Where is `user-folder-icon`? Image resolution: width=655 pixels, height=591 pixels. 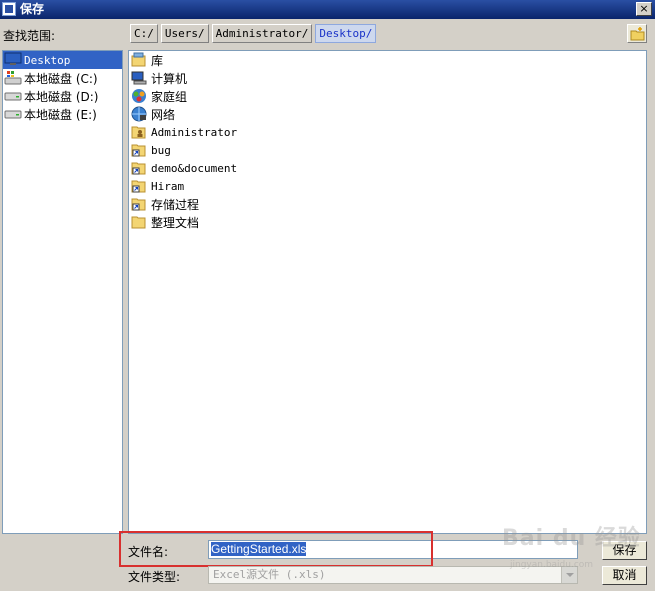
user-folder-icon is located at coordinates (141, 132).